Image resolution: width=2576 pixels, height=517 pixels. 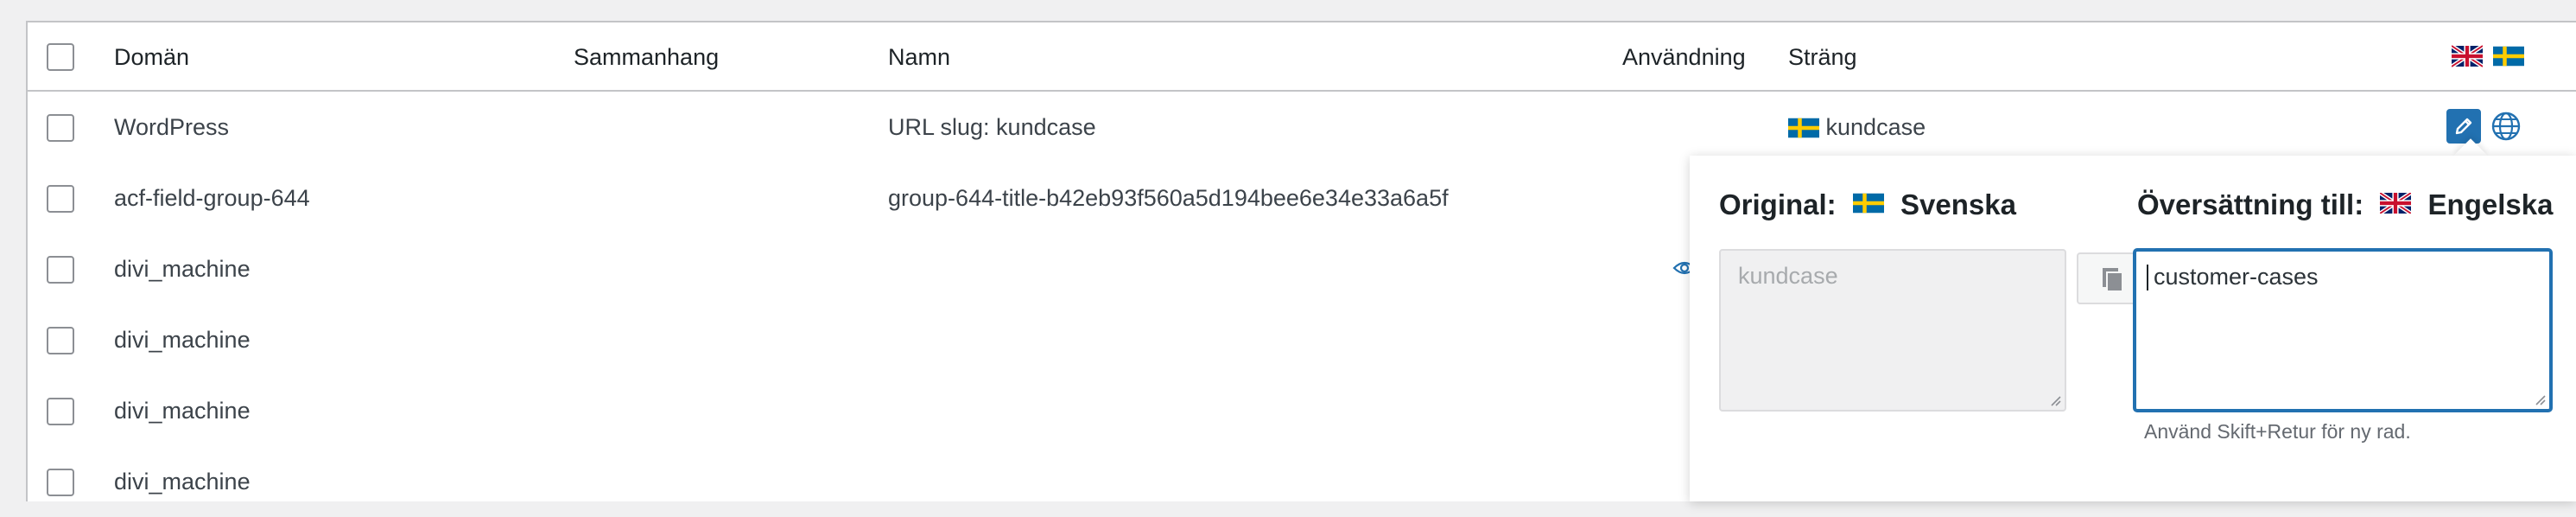 What do you see at coordinates (1778, 204) in the screenshot?
I see `original-label: Original:` at bounding box center [1778, 204].